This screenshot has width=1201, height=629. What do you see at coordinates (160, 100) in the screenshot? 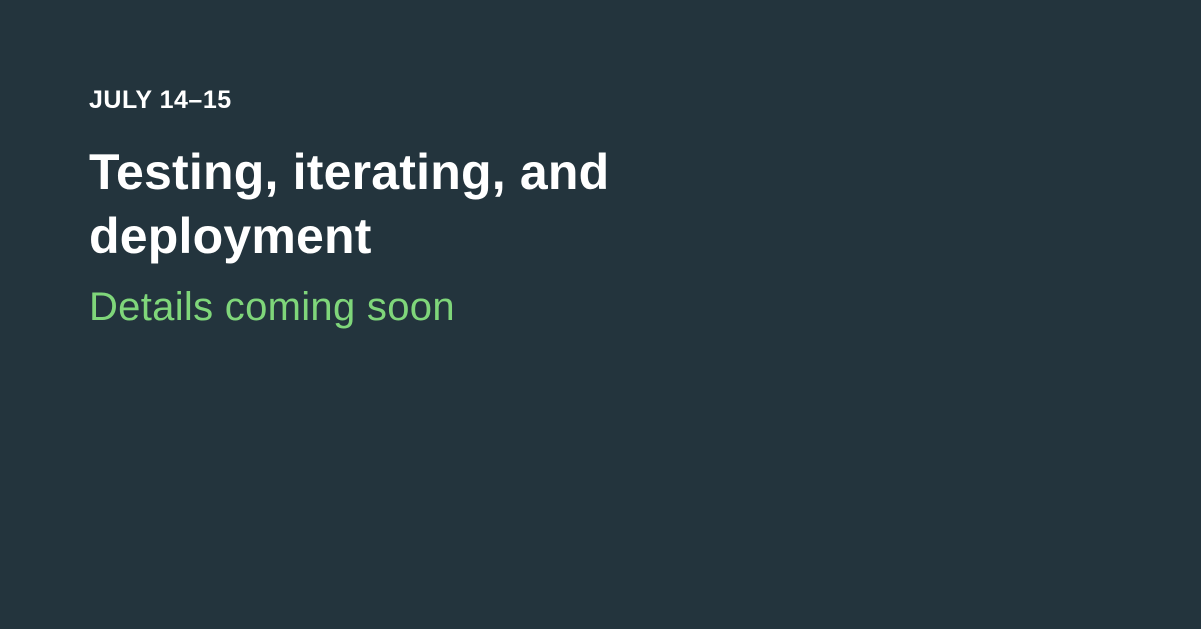
I see `event-date: JULY 14–15` at bounding box center [160, 100].